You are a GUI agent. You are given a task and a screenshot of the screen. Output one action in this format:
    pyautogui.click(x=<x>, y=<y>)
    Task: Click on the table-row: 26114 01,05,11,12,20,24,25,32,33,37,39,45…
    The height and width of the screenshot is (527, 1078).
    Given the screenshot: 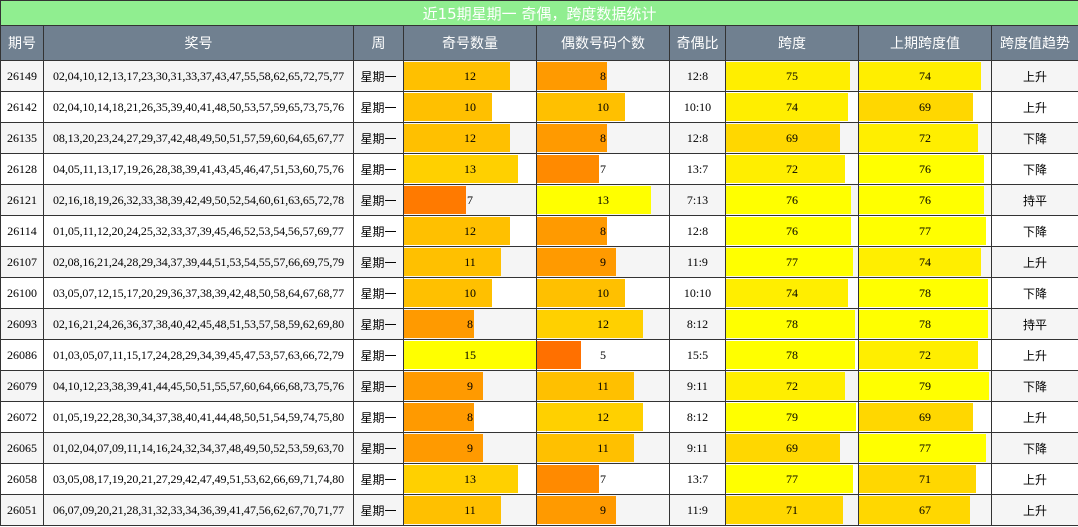 What is the action you would take?
    pyautogui.click(x=539, y=231)
    